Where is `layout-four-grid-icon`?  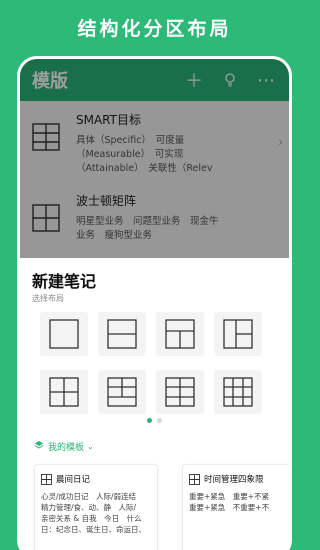
layout-four-grid-icon is located at coordinates (64, 392).